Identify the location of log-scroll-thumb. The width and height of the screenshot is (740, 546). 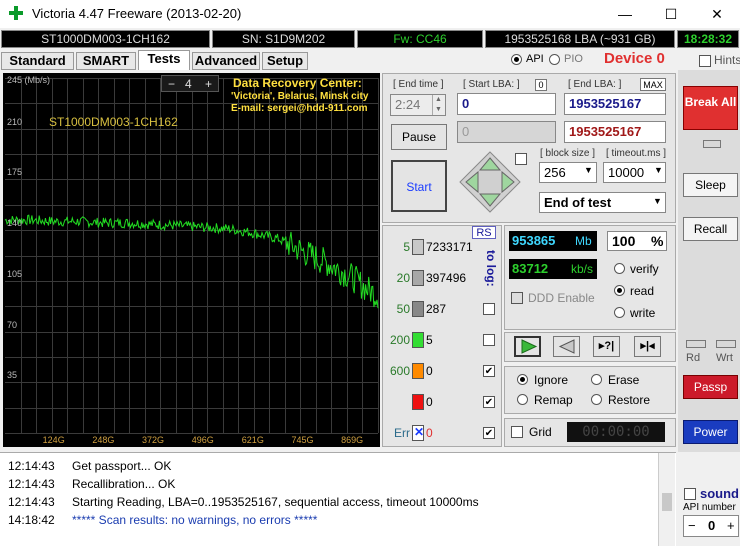
(667, 502).